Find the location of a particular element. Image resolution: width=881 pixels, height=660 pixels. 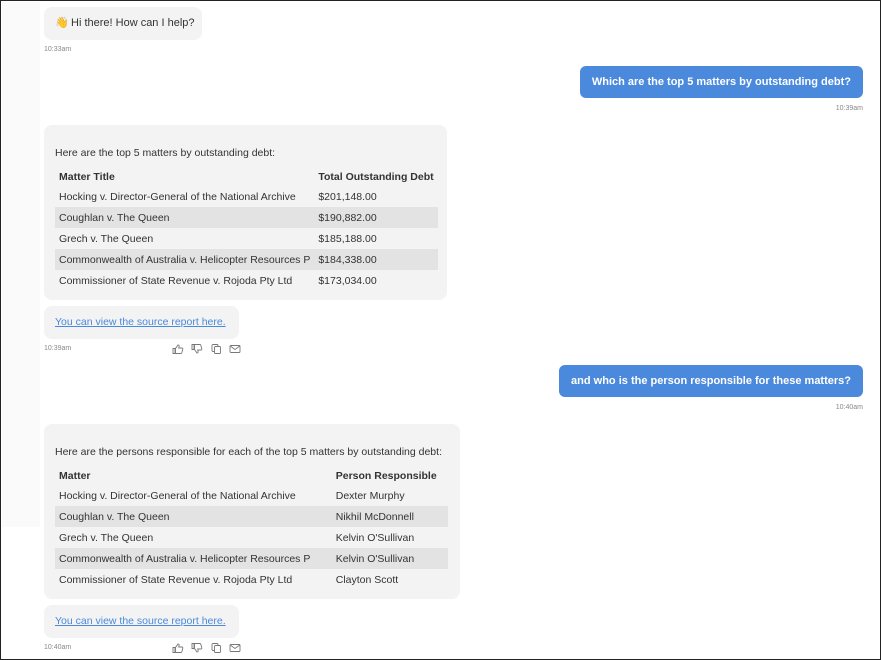

col-header-matter-title: Matter Title is located at coordinates (87, 177).